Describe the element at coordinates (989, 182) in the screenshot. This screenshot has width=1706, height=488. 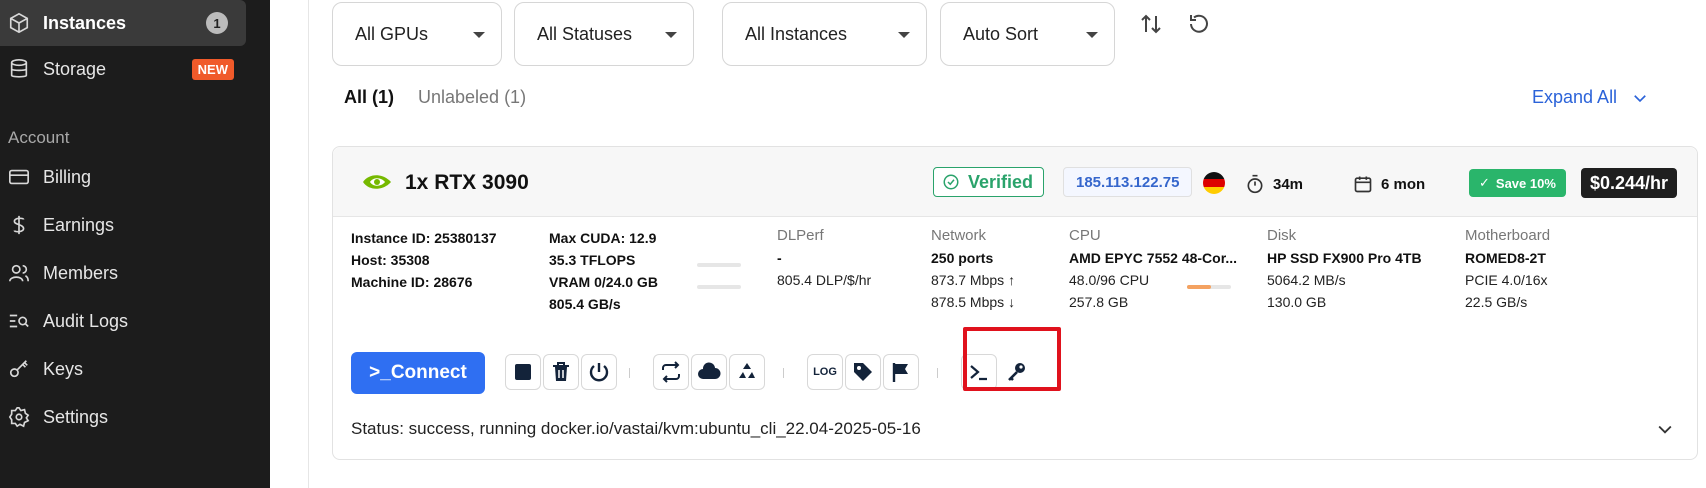
I see `verified-badge: Verified` at that location.